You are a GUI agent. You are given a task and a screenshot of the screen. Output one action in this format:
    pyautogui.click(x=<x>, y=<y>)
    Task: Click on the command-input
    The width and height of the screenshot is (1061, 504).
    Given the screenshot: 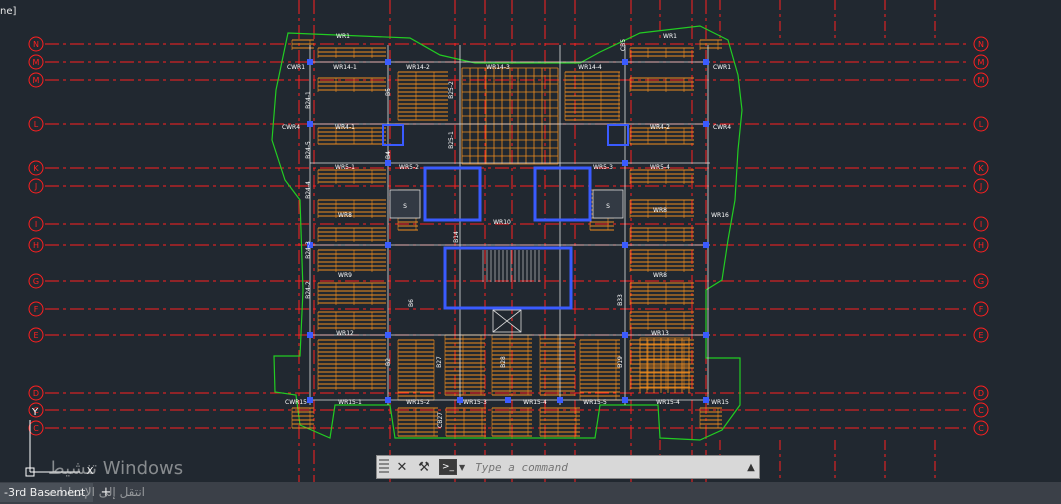 What is the action you would take?
    pyautogui.click(x=607, y=467)
    